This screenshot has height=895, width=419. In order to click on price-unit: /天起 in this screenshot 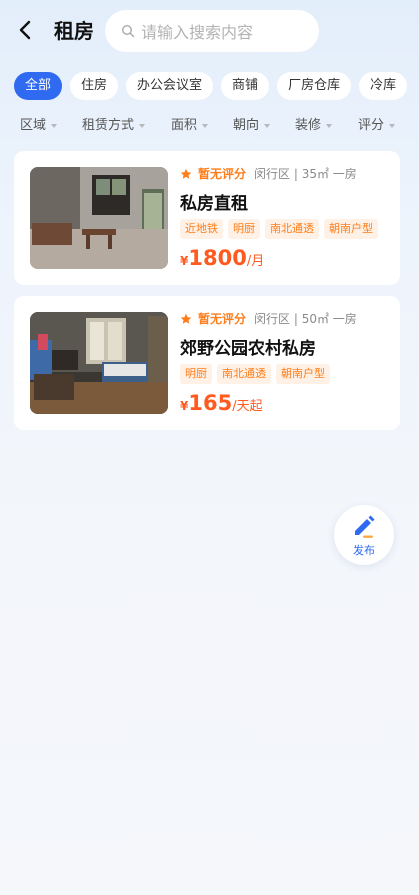, I will do `click(247, 406)`.